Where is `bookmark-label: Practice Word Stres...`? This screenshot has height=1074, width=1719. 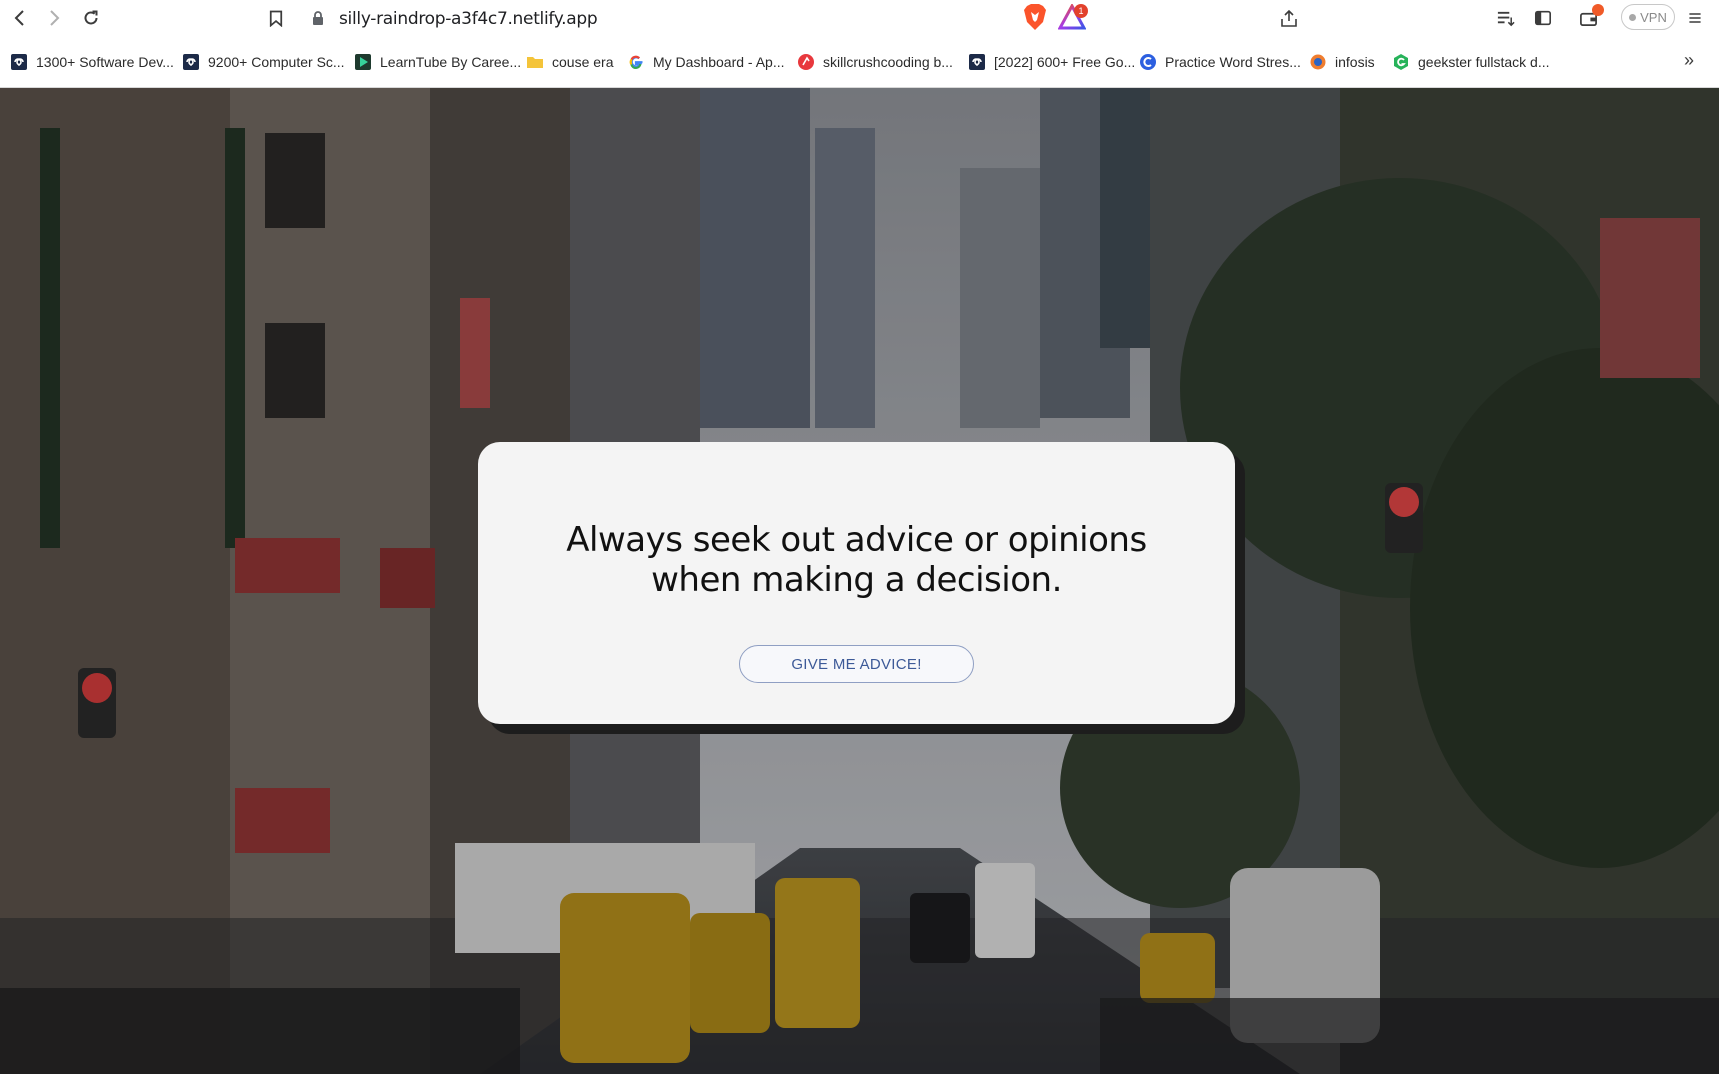
bookmark-label: Practice Word Stres... is located at coordinates (1233, 62).